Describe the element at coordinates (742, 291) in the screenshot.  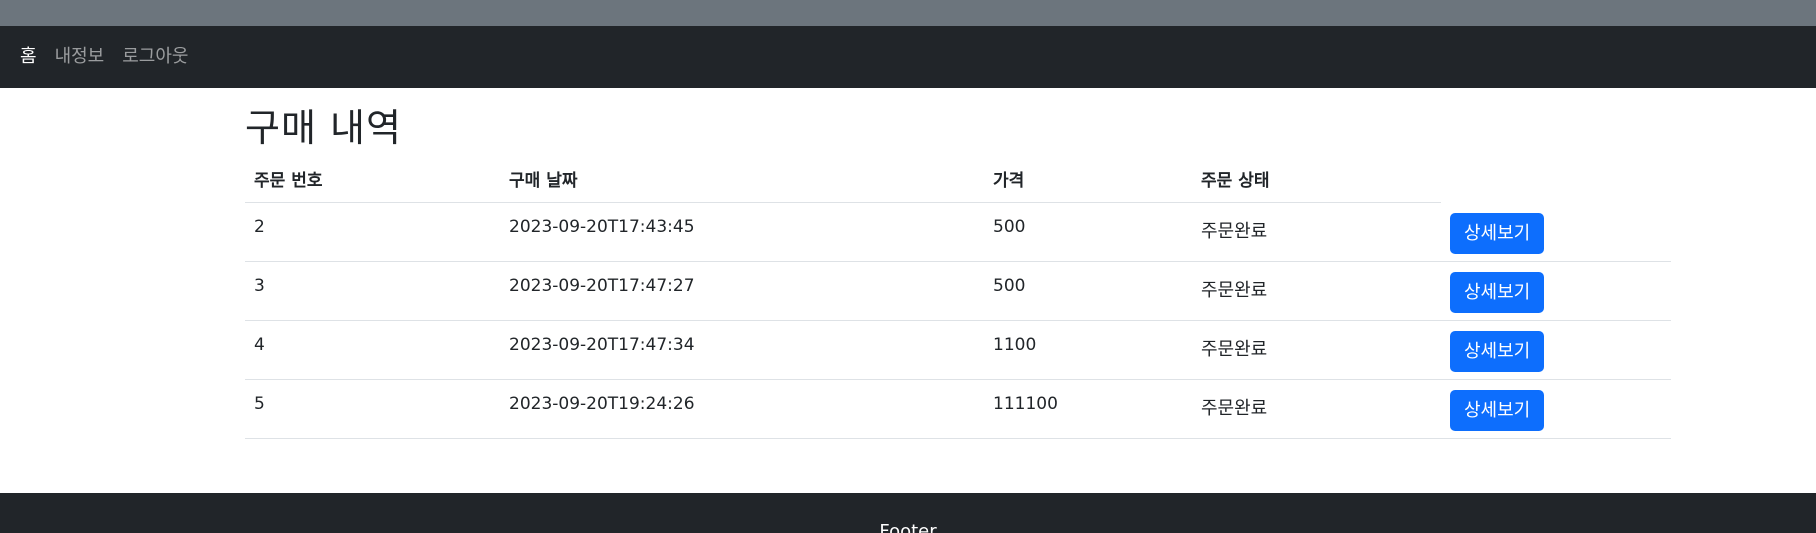
I see `cell-purchase-date: 2023-09-20T17:47:27` at that location.